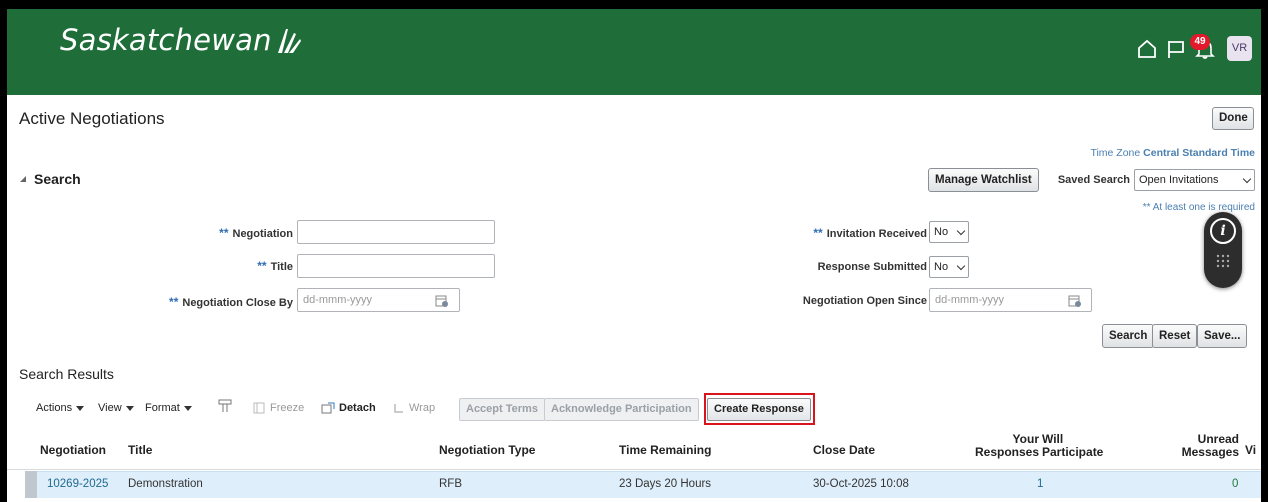 The width and height of the screenshot is (1268, 502). Describe the element at coordinates (1093, 180) in the screenshot. I see `saved-search-label: Saved Search` at that location.